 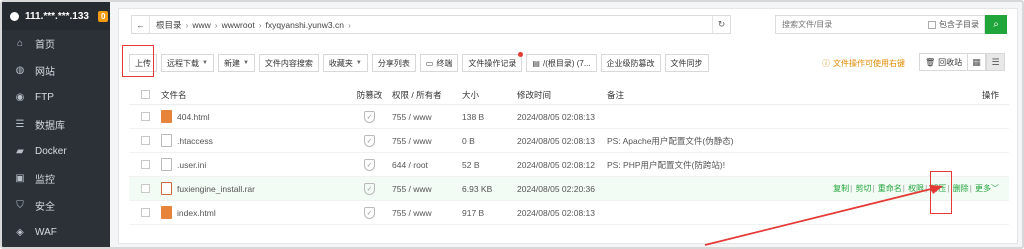 I want to click on file-name-cell: fuxiengine_install.rar, so click(x=254, y=188).